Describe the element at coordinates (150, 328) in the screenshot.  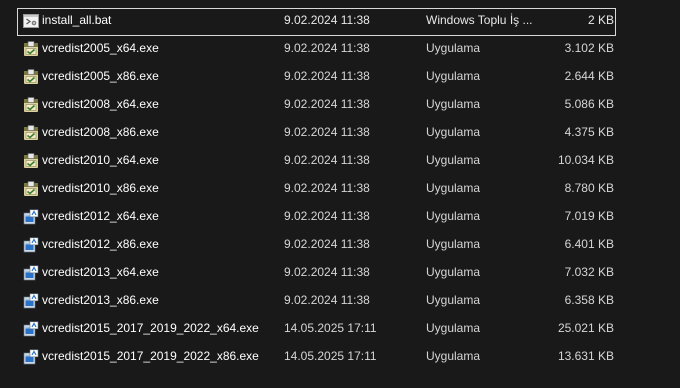
I see `file-name: vcredist2015_2017_2019_2022_x64.exe` at that location.